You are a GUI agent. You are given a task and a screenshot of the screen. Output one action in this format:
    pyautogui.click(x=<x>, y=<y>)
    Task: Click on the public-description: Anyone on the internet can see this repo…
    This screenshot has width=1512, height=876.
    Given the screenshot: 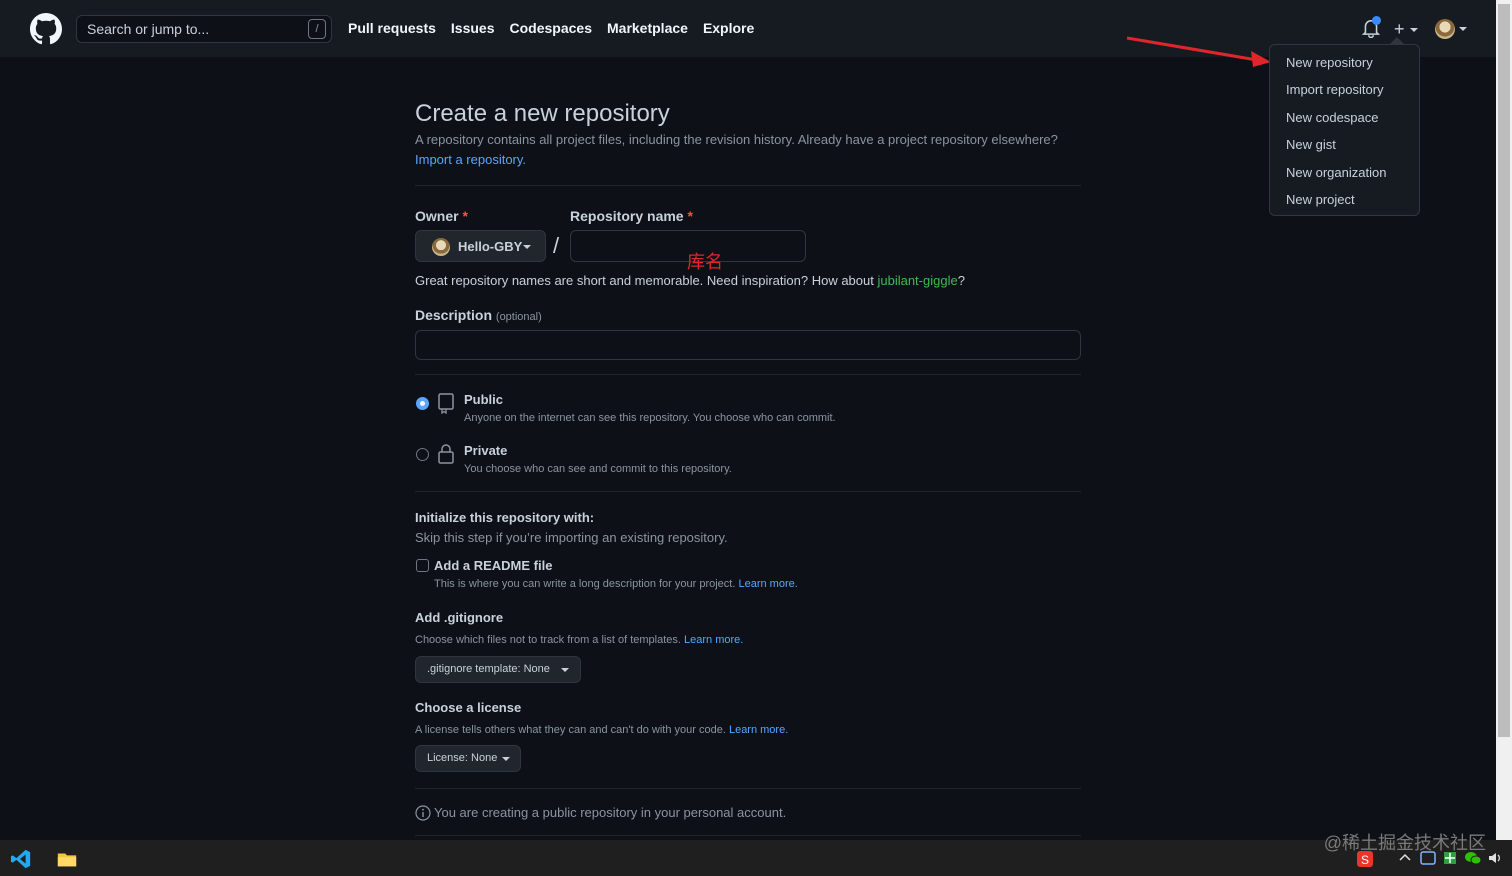 What is the action you would take?
    pyautogui.click(x=650, y=418)
    